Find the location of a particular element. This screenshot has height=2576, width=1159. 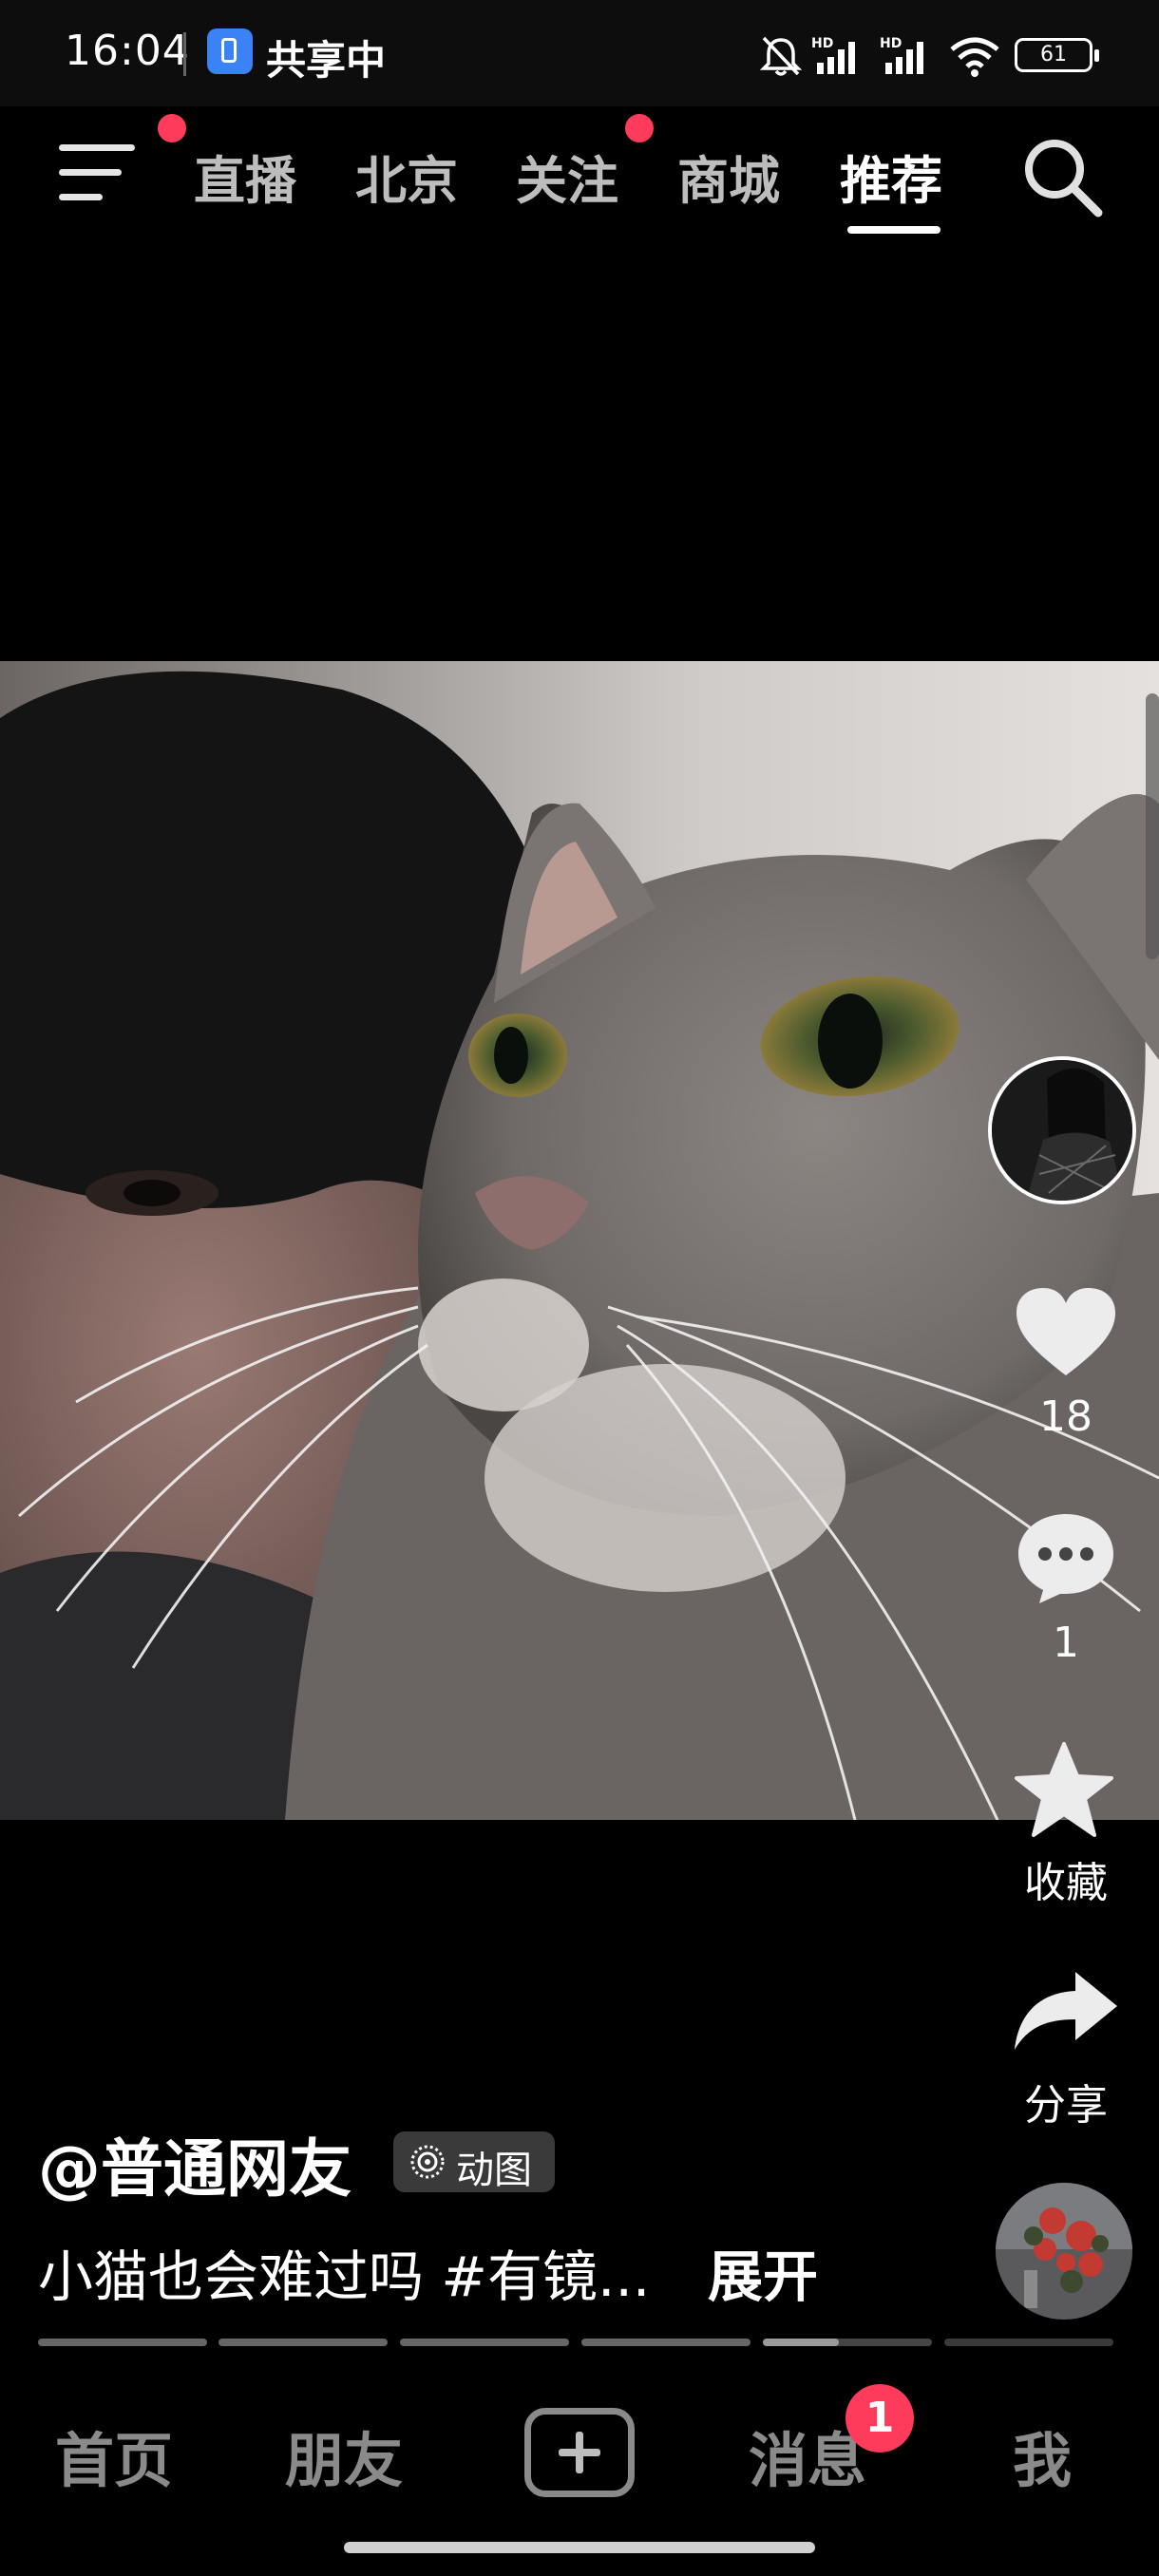

live-photo-icon is located at coordinates (427, 2162).